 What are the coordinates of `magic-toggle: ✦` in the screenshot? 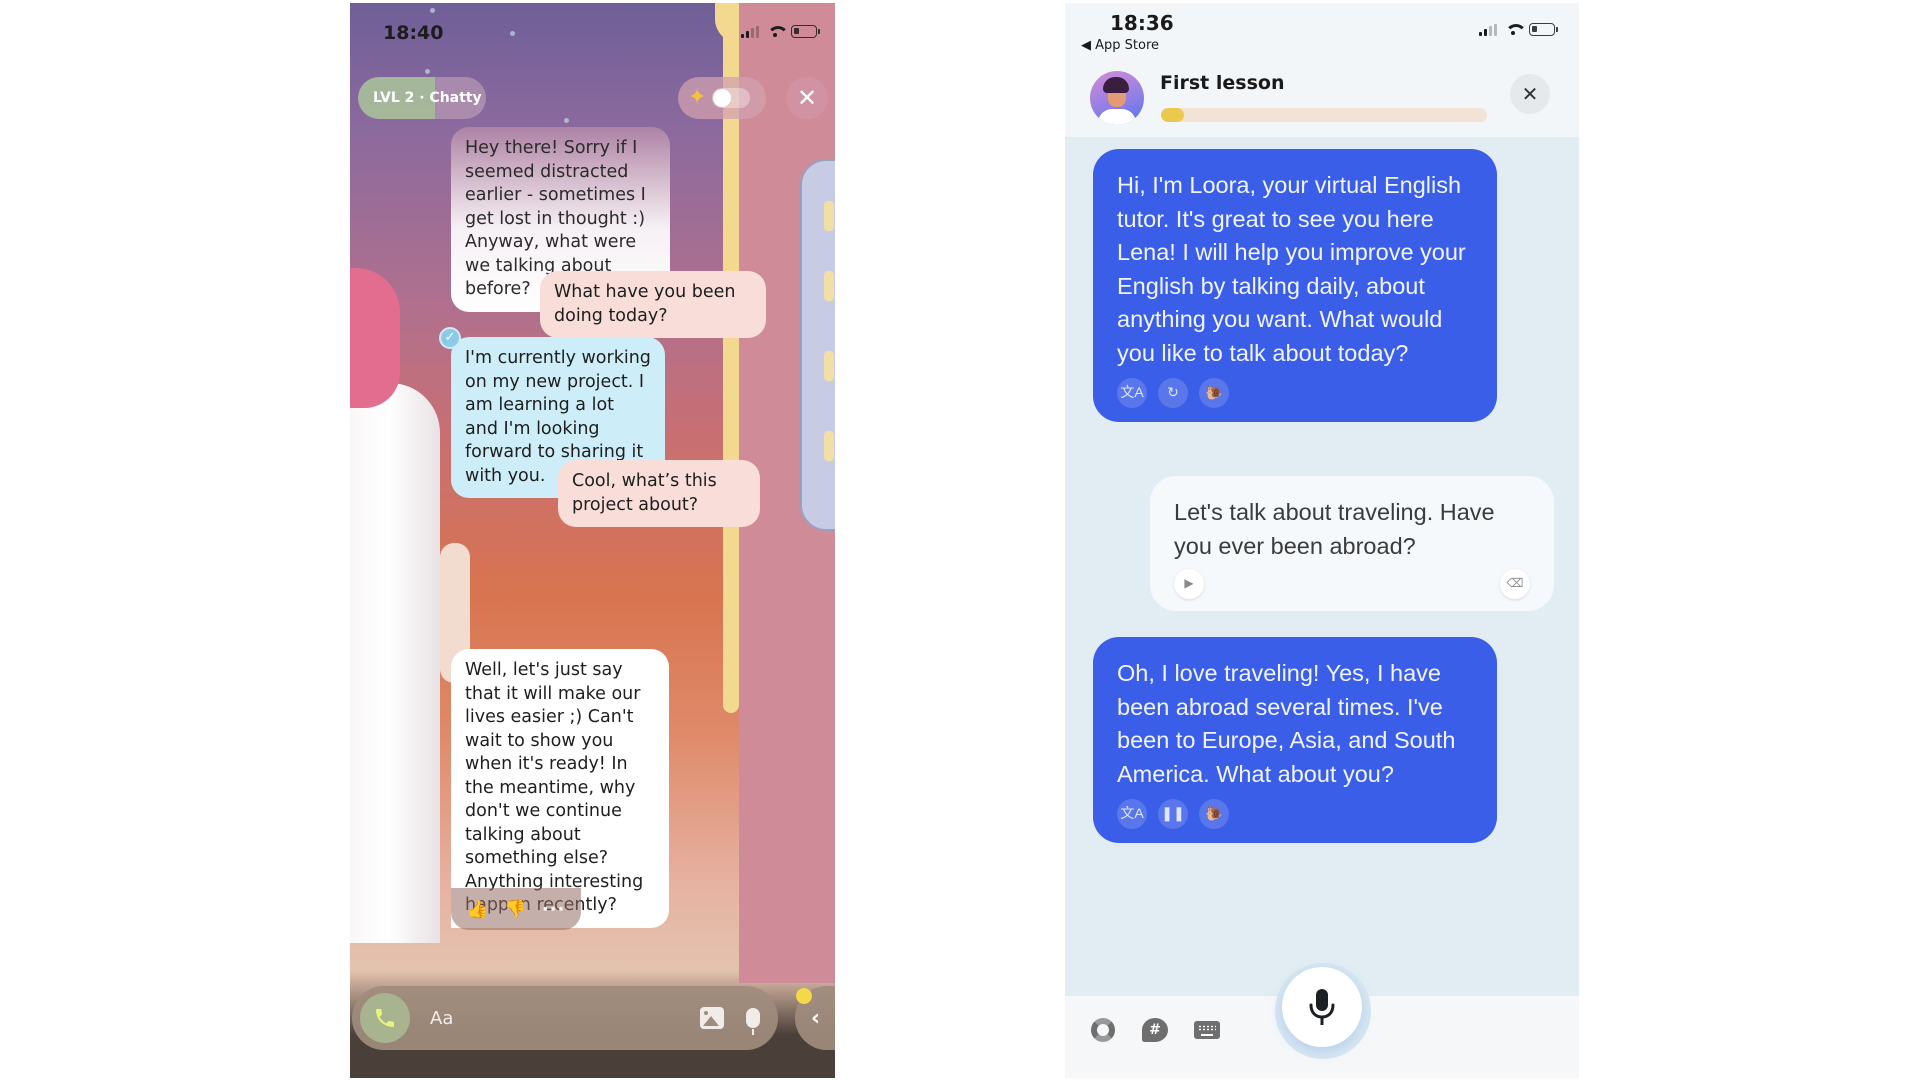 It's located at (722, 98).